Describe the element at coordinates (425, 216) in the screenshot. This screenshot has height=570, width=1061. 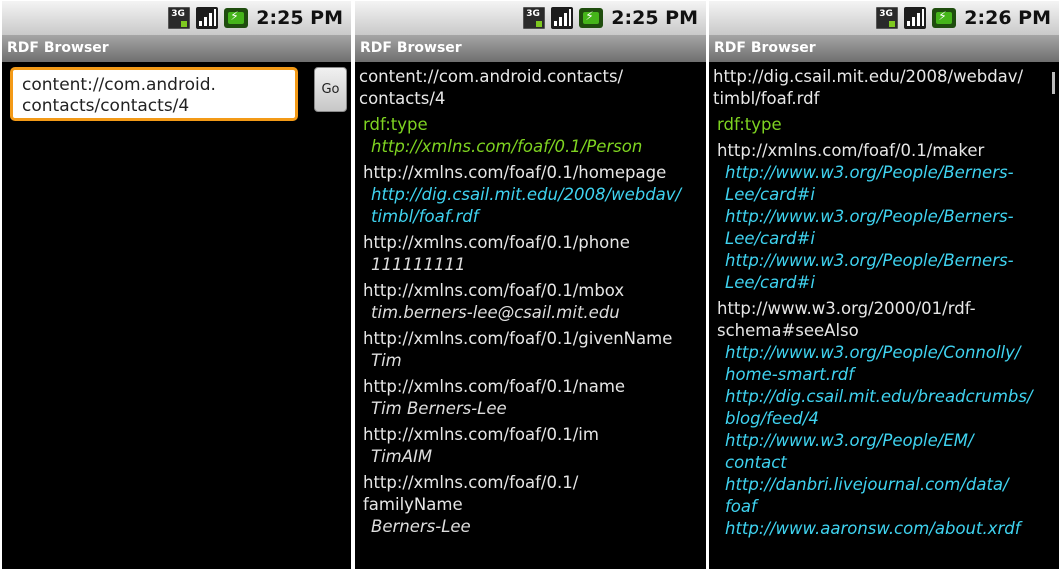
I see `object-line: timbl/foaf.rdf` at that location.